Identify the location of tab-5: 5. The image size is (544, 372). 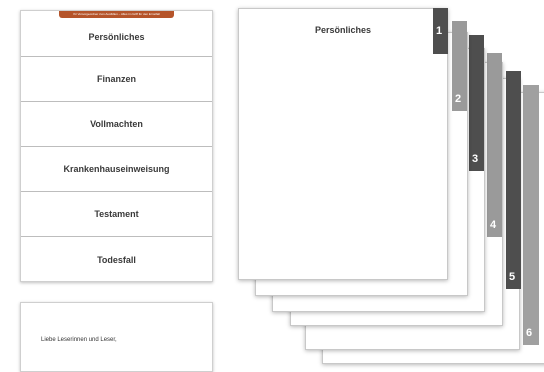
(513, 180).